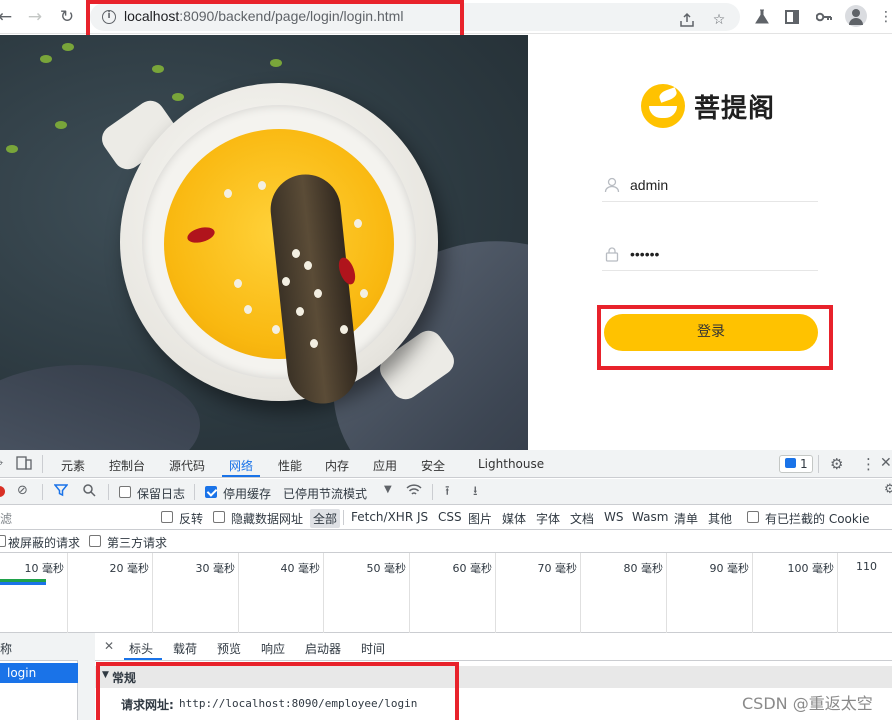  I want to click on close-devtools-icon: ✕, so click(886, 463).